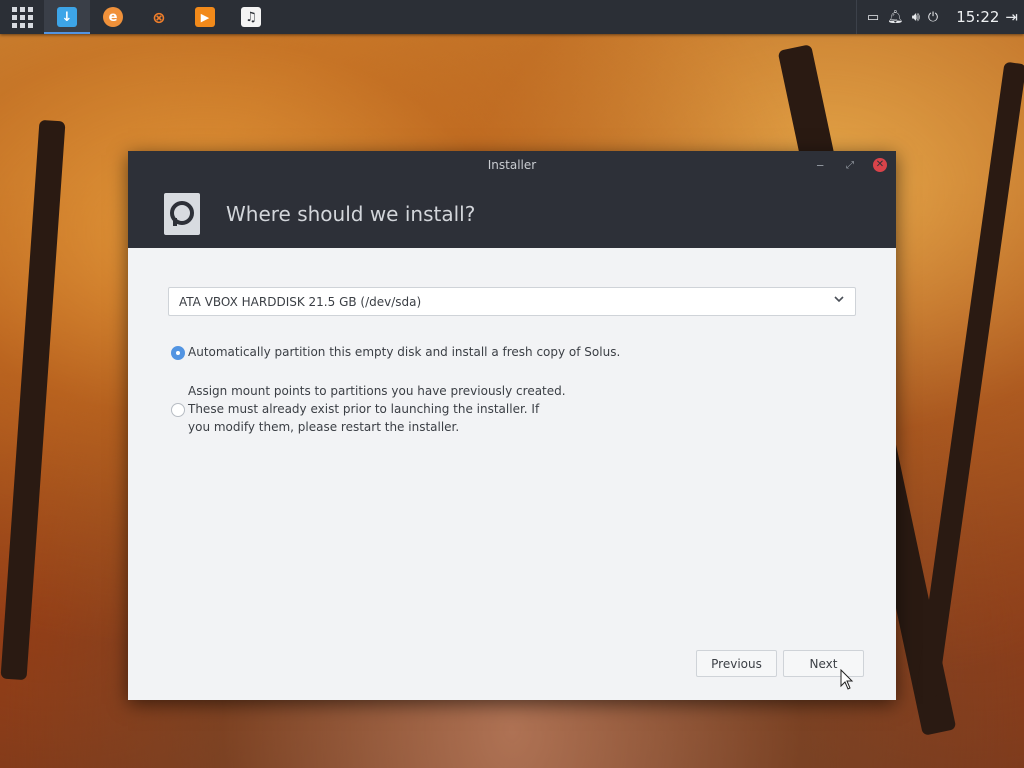 The width and height of the screenshot is (1024, 768). Describe the element at coordinates (895, 17) in the screenshot. I see `bell-icon: 🔔︎` at that location.